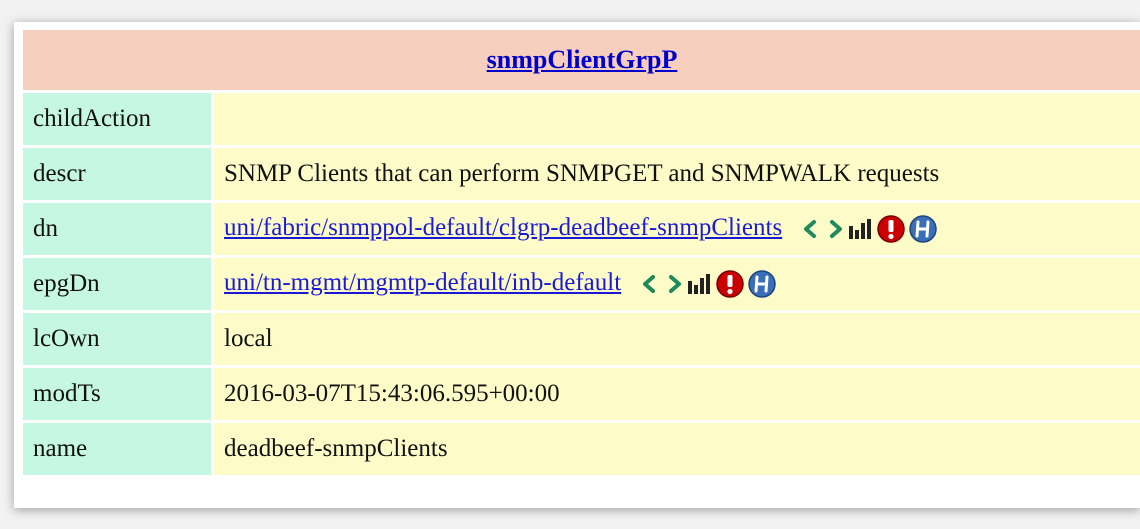  I want to click on table-row: name deadbeef-snmpClients, so click(581, 449).